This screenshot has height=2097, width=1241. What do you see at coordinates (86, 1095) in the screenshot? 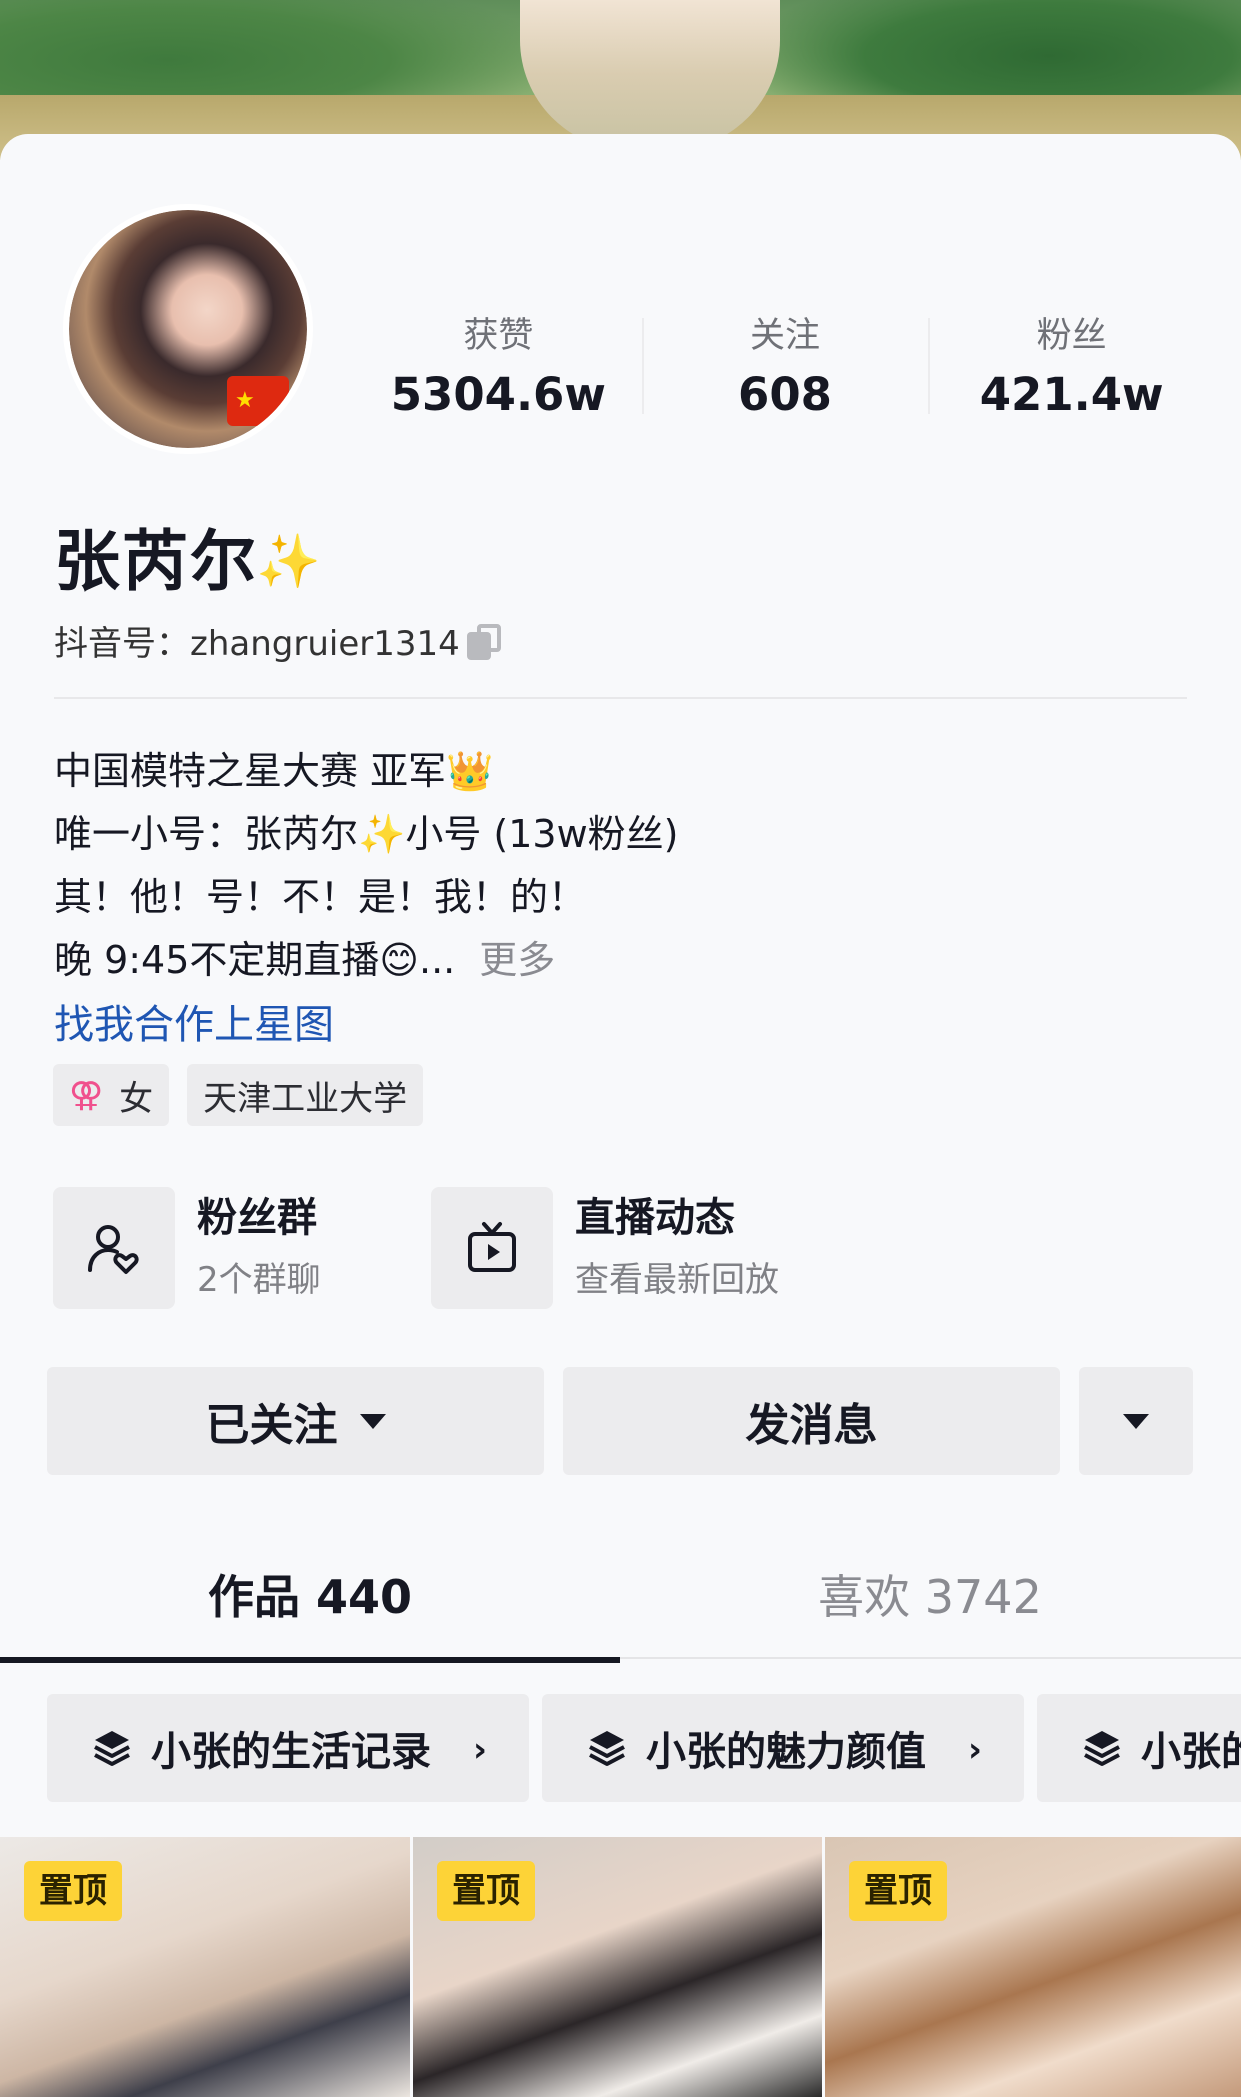
I see `female-icon: ⚢` at bounding box center [86, 1095].